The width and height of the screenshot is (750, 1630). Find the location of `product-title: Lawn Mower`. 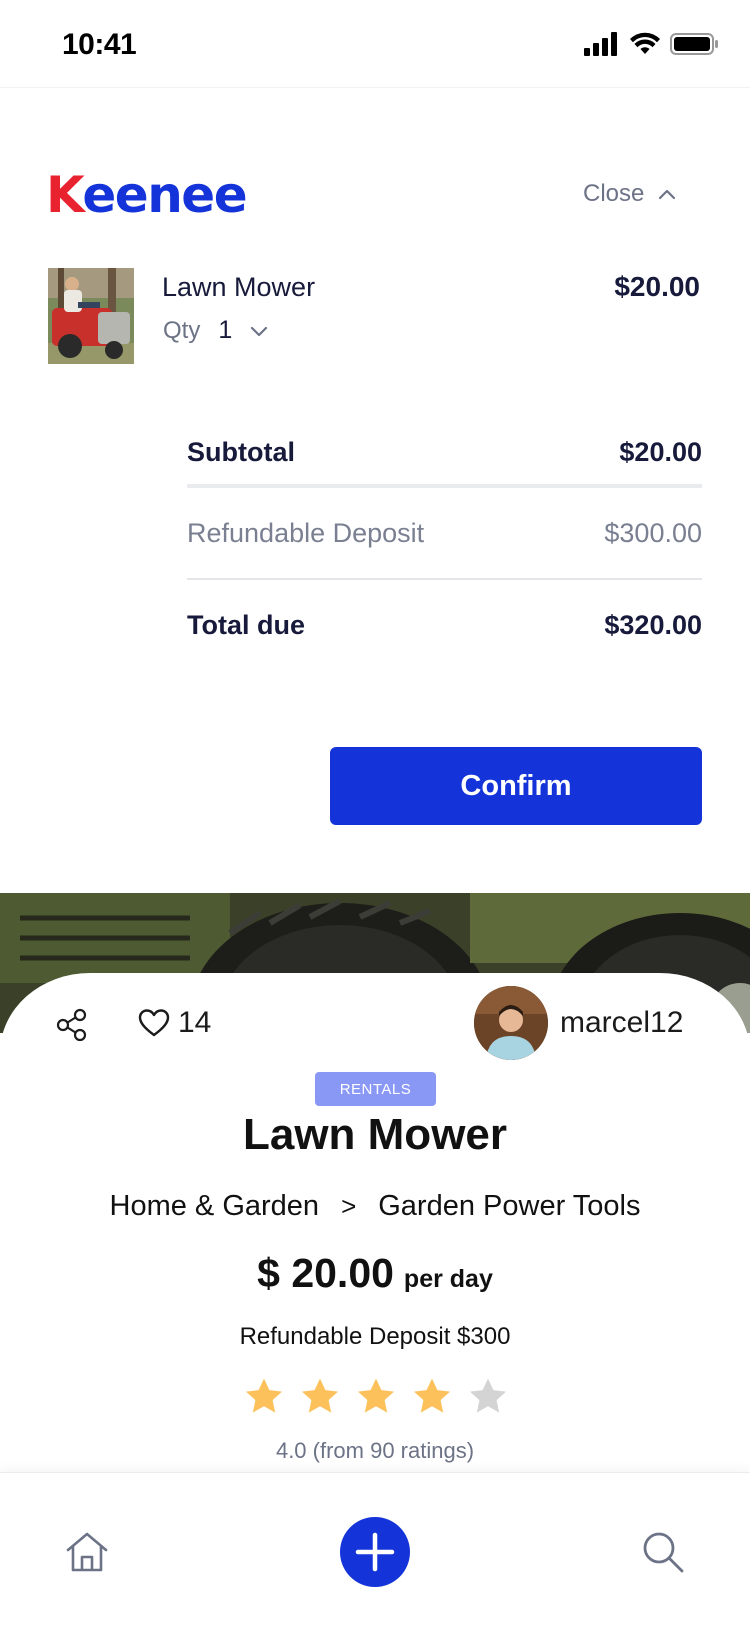

product-title: Lawn Mower is located at coordinates (375, 1134).